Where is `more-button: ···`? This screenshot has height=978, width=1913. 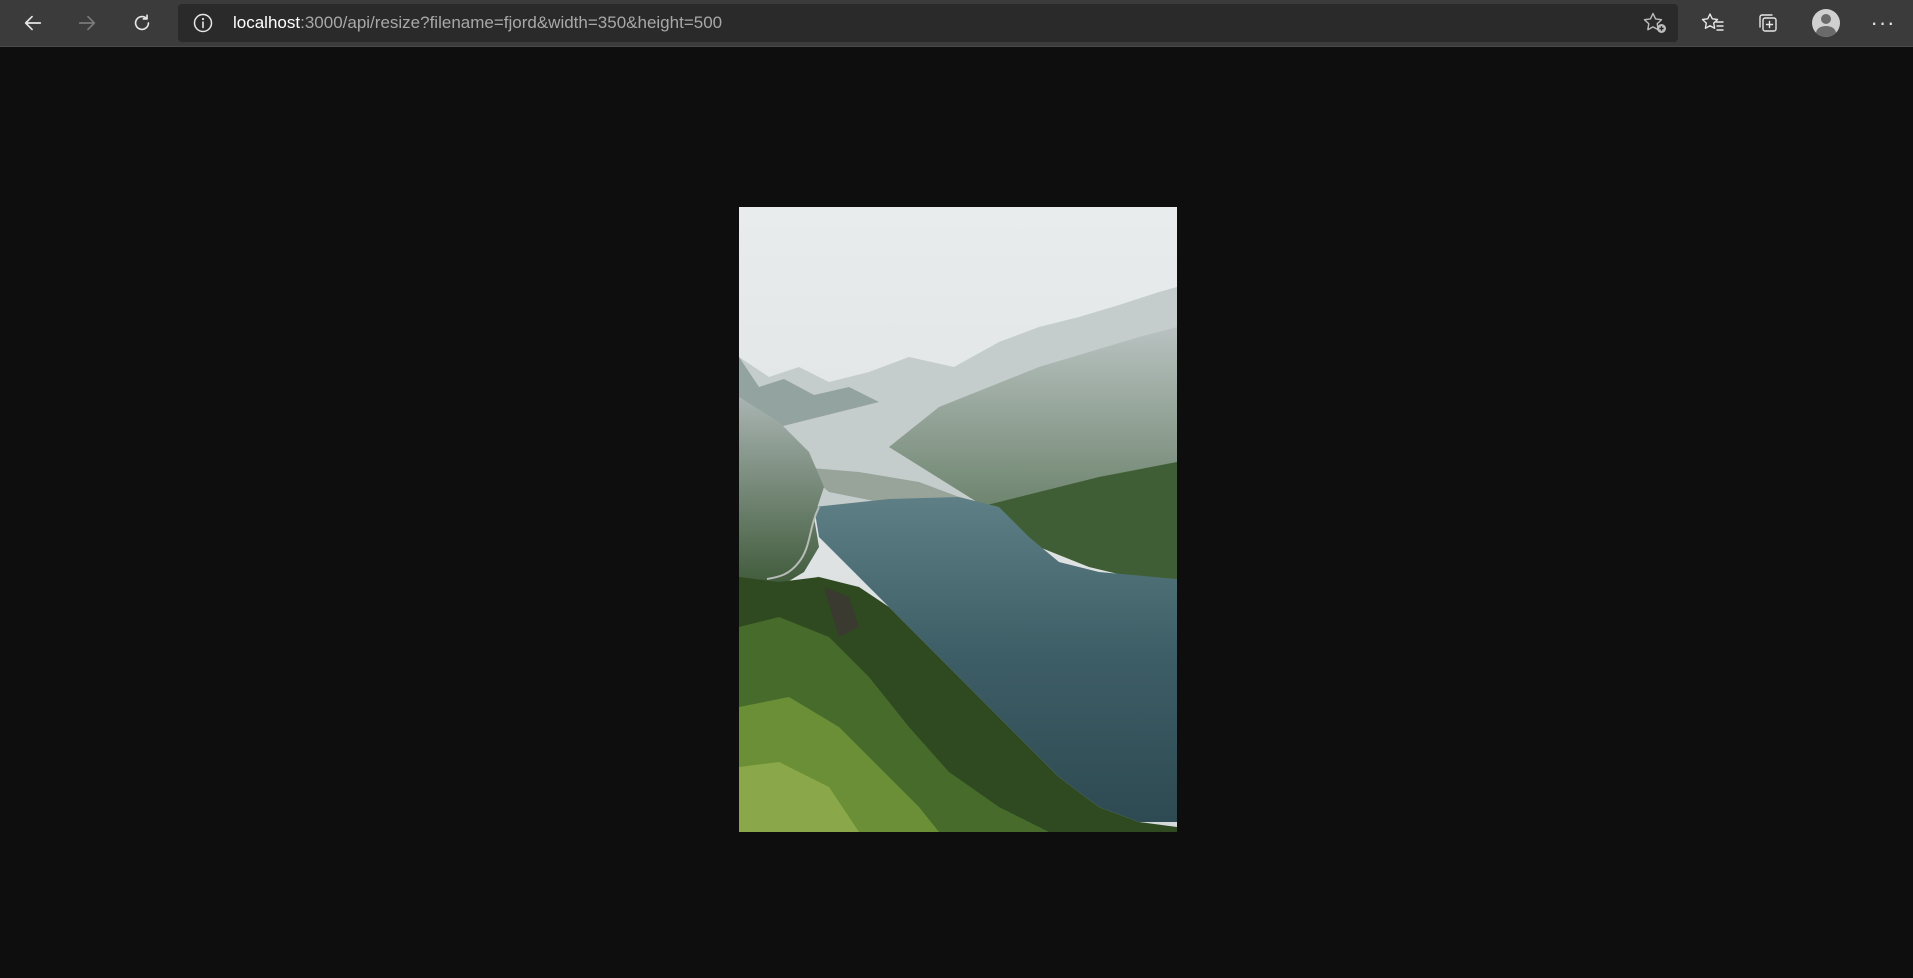 more-button: ··· is located at coordinates (1883, 23).